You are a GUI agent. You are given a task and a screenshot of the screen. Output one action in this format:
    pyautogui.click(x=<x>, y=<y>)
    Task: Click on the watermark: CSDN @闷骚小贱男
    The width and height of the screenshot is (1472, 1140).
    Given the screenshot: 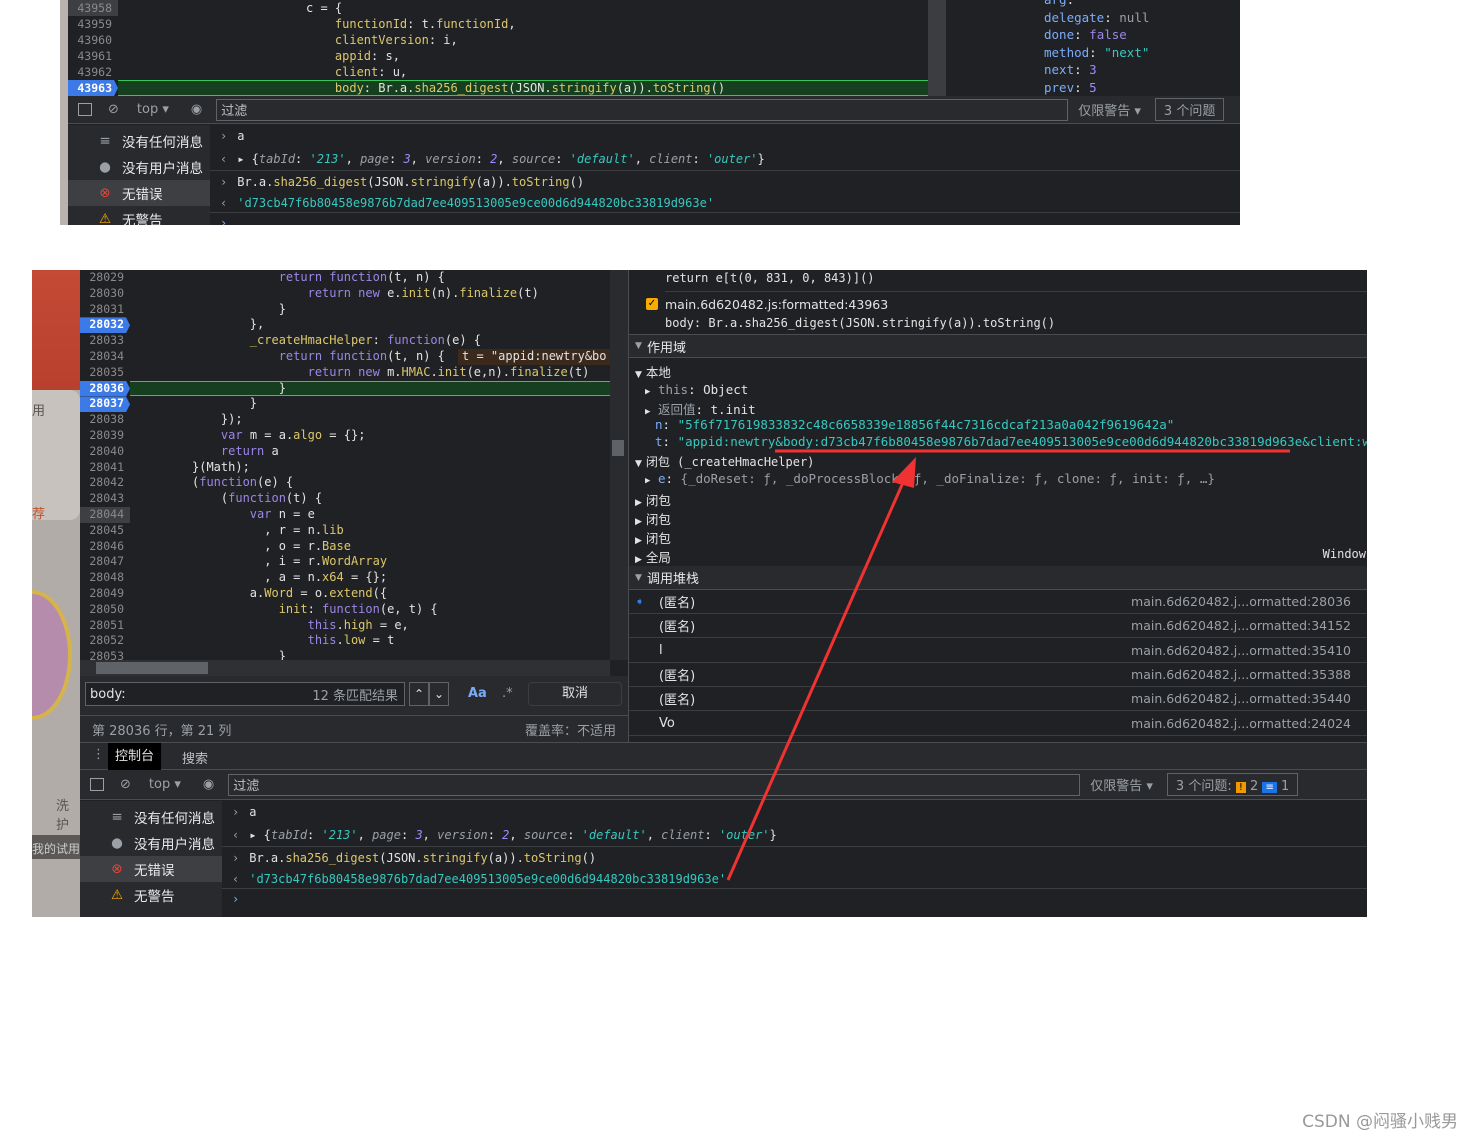 What is the action you would take?
    pyautogui.click(x=1380, y=1122)
    